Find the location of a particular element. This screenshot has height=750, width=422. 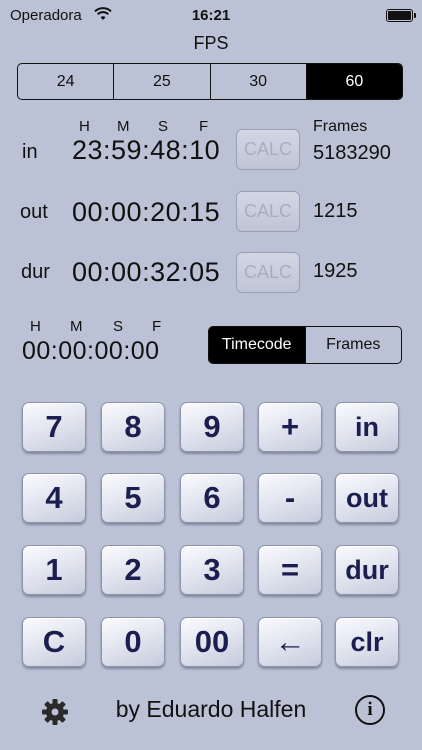

header-frames-col: F is located at coordinates (204, 126).